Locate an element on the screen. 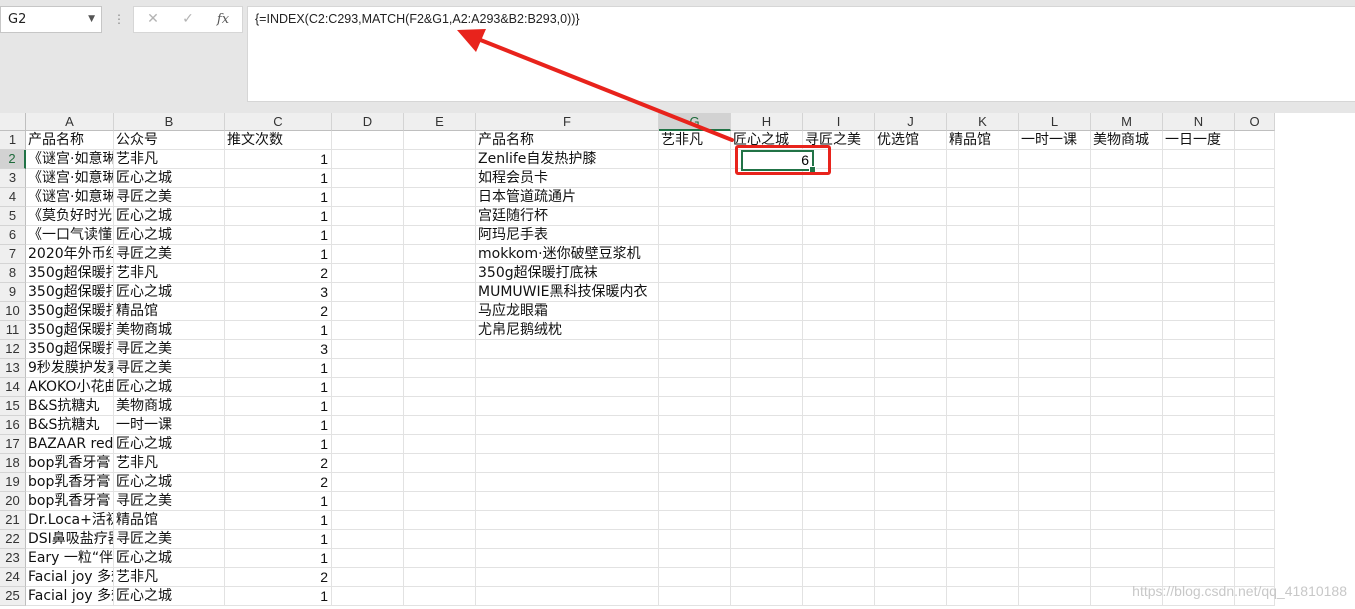 Image resolution: width=1355 pixels, height=609 pixels. annotation-arrow is located at coordinates (595, 85).